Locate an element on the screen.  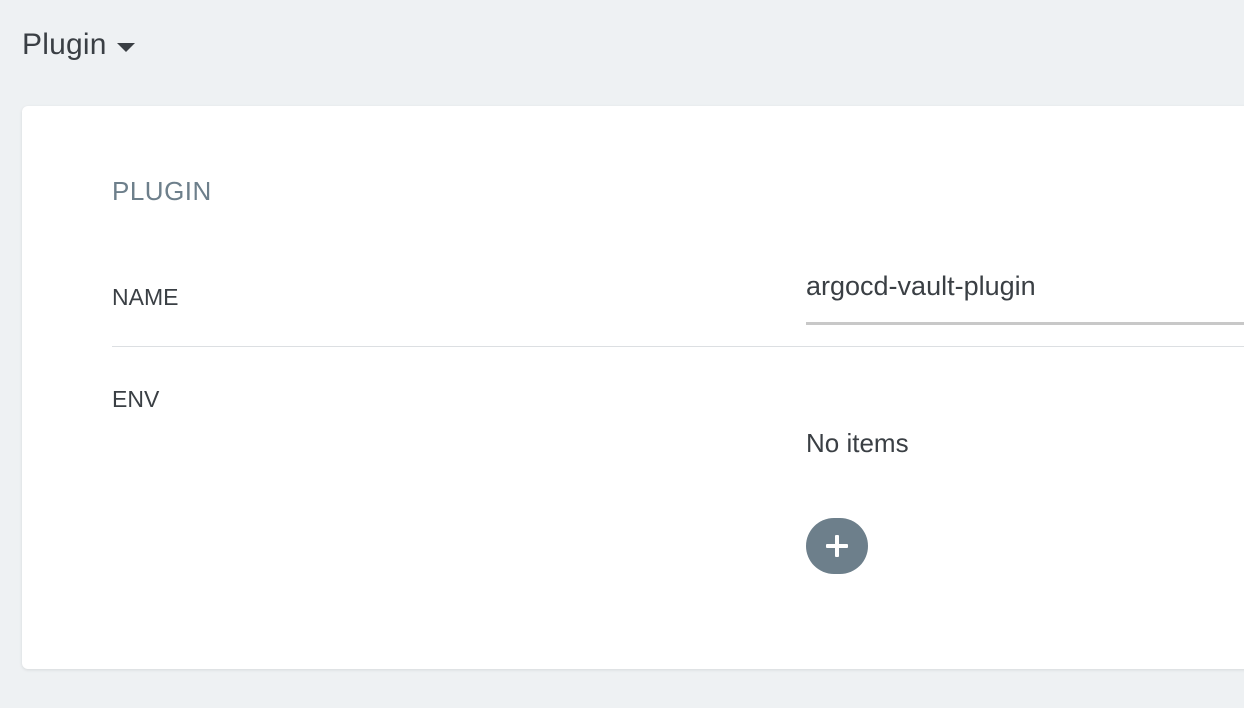
section-title: Plugin is located at coordinates (64, 44).